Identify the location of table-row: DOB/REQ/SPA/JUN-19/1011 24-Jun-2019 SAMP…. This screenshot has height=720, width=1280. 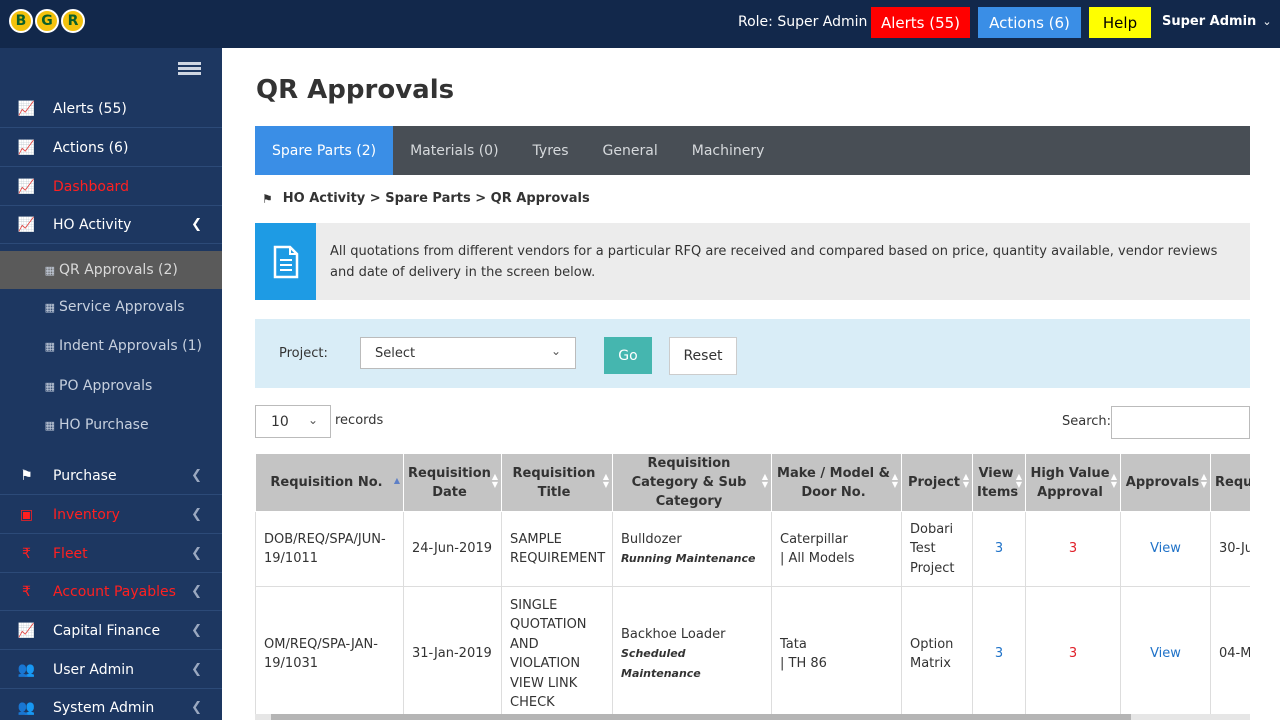
(752, 549).